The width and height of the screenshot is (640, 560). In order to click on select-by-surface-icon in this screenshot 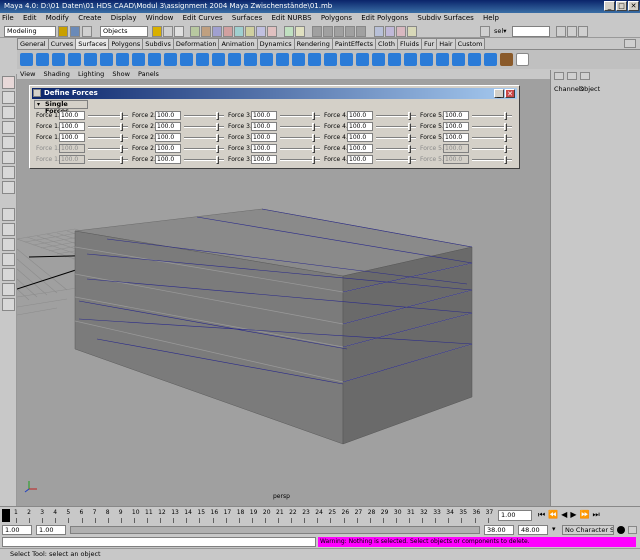, I will do `click(228, 31)`.